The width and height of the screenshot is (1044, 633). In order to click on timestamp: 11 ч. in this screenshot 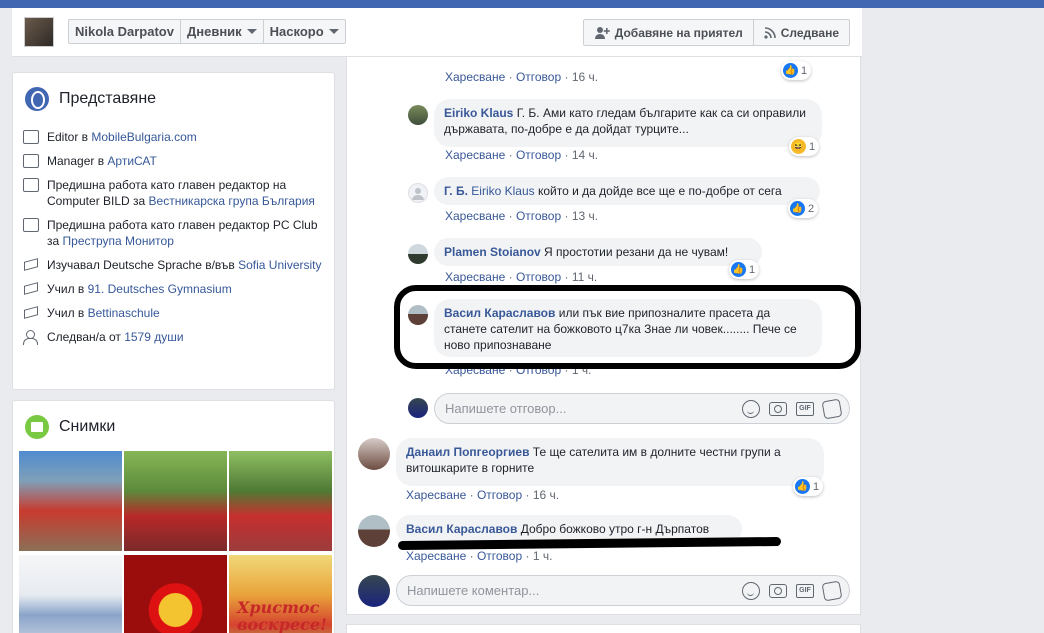, I will do `click(584, 277)`.